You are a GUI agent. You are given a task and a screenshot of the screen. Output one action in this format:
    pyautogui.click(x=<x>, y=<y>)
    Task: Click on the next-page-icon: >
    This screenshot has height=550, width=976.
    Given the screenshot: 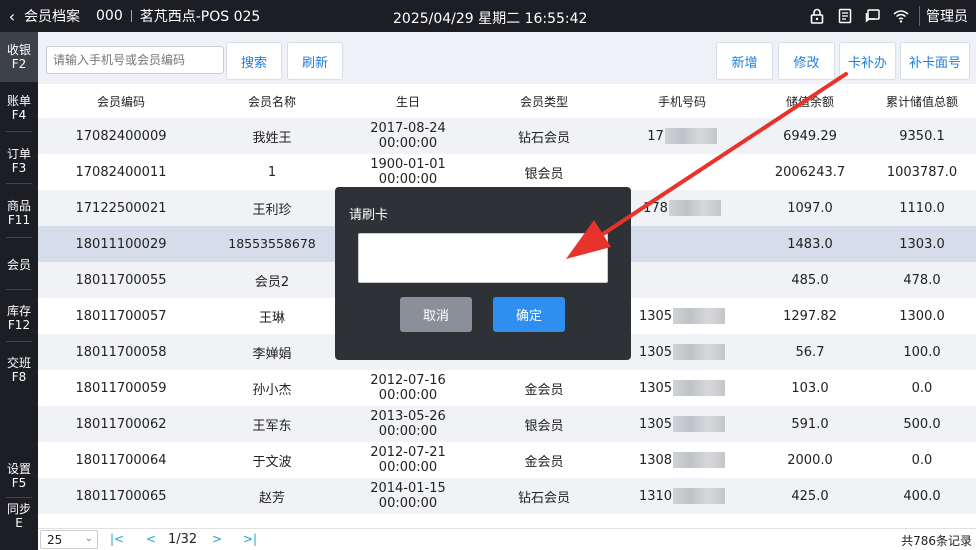 What is the action you would take?
    pyautogui.click(x=217, y=539)
    